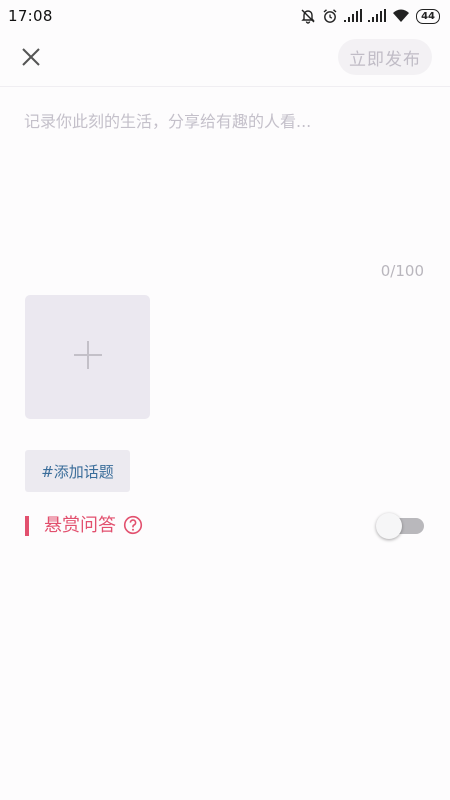 Image resolution: width=450 pixels, height=800 pixels. I want to click on reward-qa-label: 悬赏问答, so click(80, 525).